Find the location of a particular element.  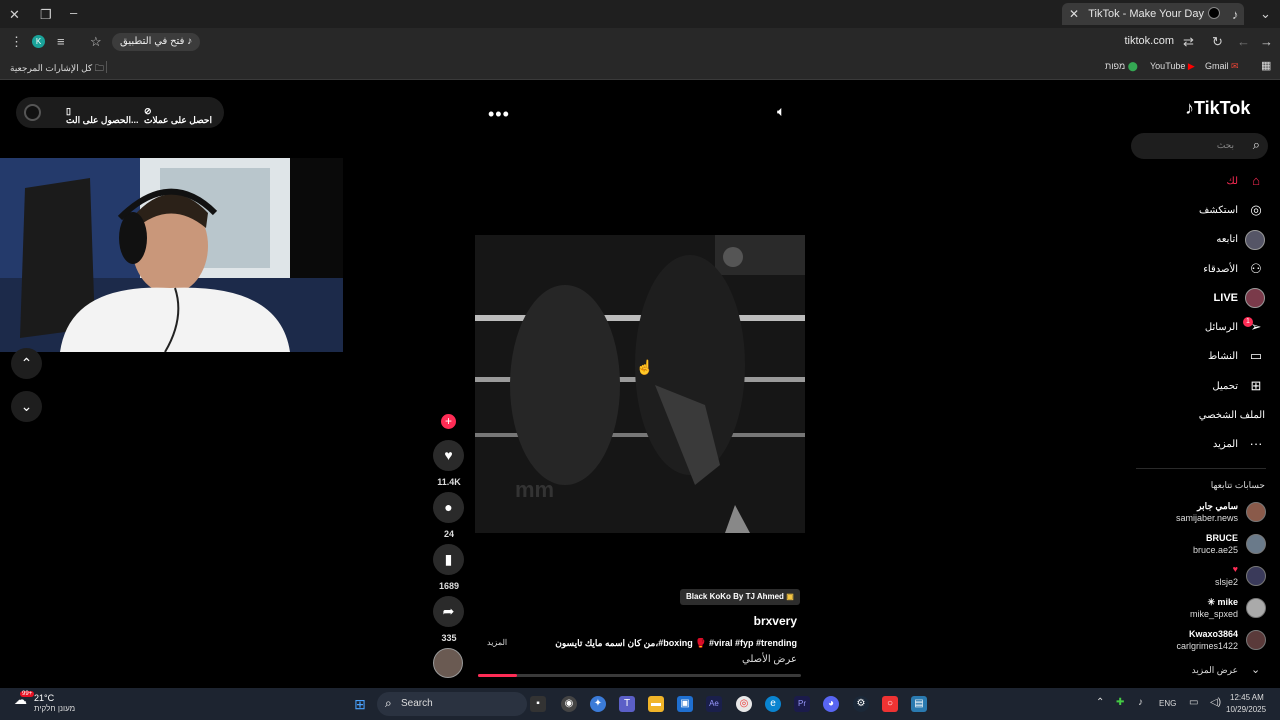

nav-activity: النشاط is located at coordinates (1223, 356).